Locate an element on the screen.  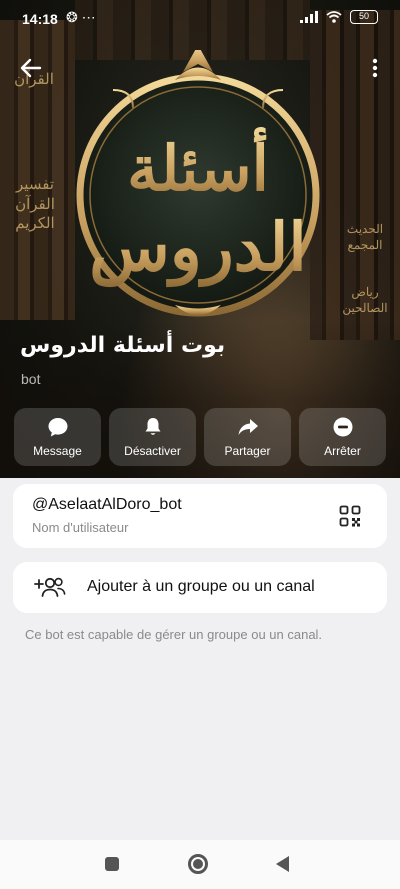
home-icon is located at coordinates (198, 864).